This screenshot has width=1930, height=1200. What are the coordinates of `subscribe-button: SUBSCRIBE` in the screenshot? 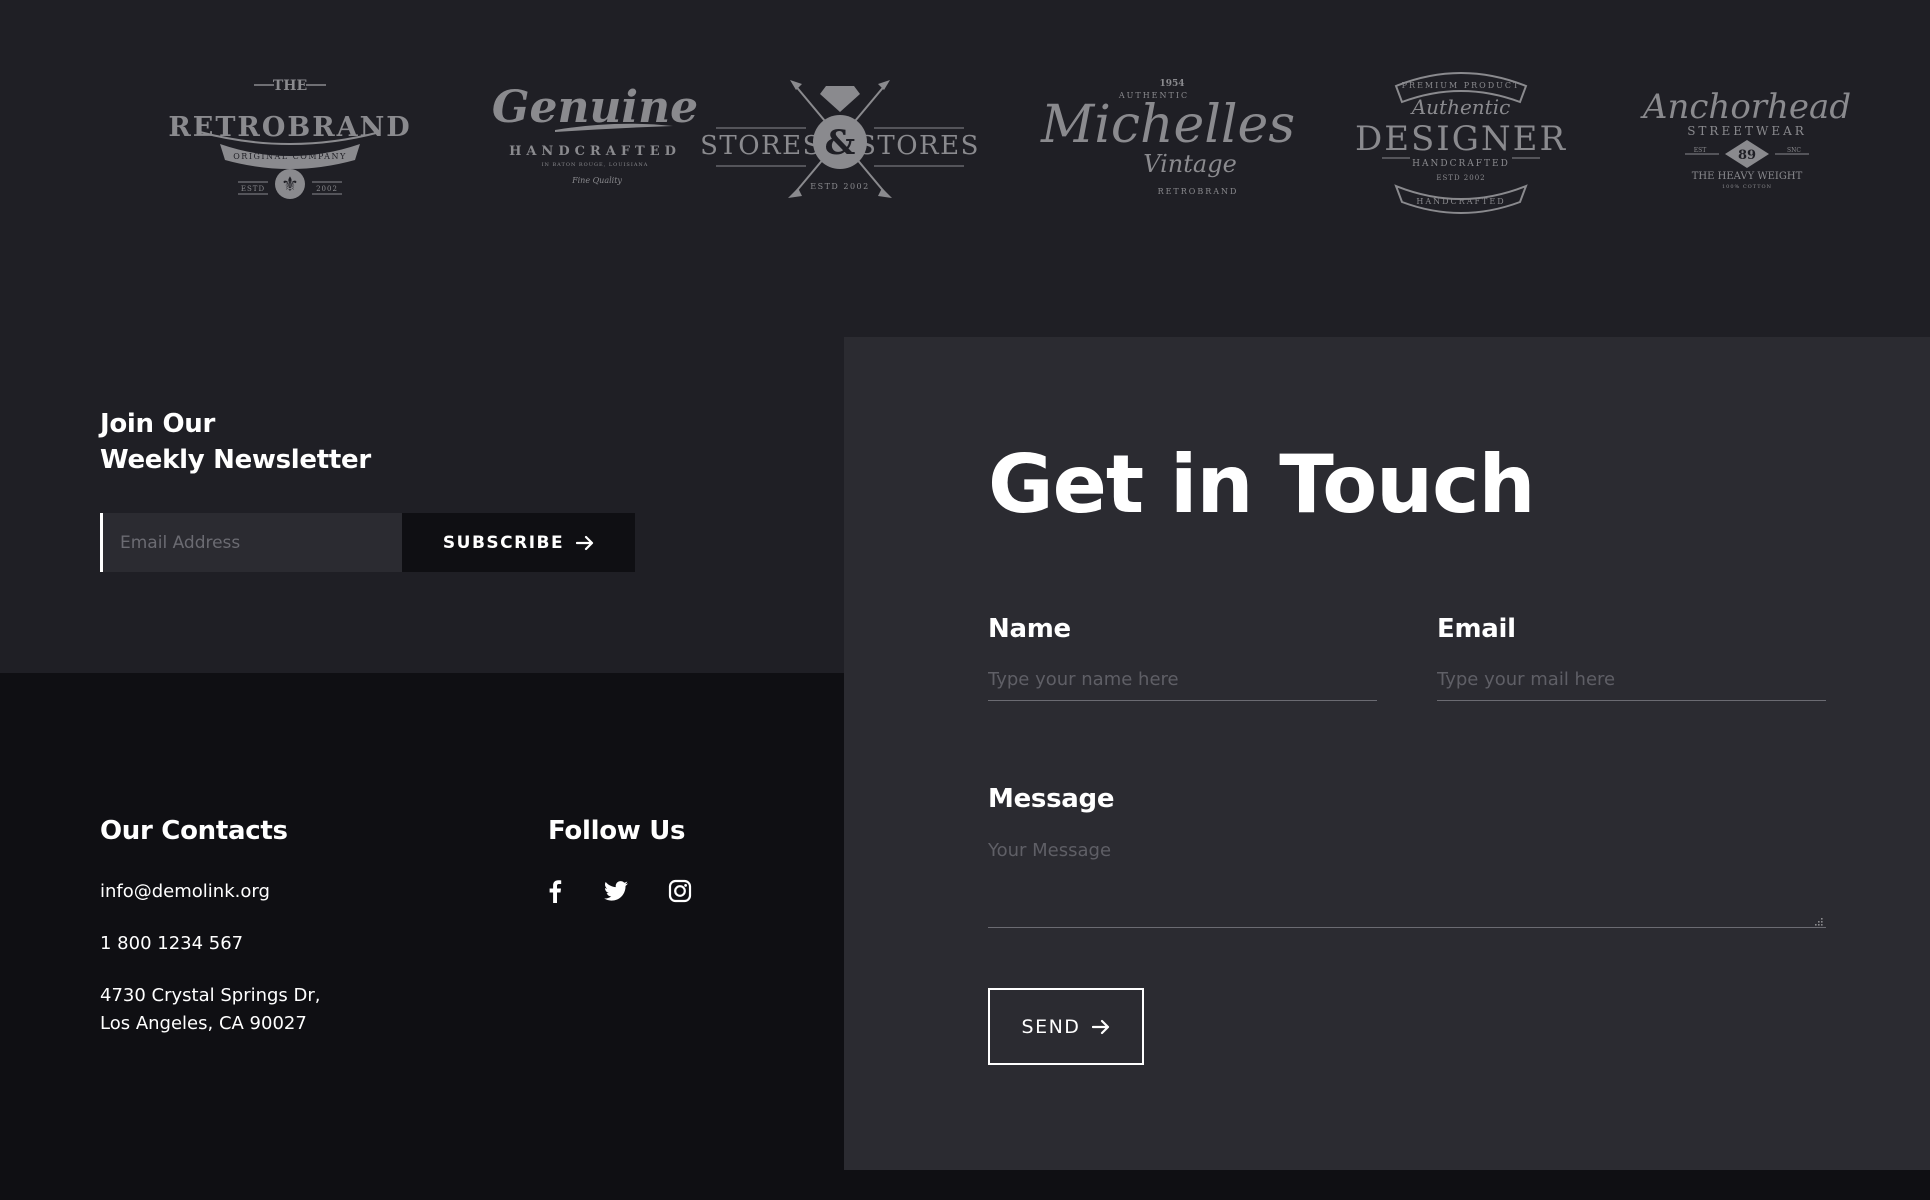 It's located at (518, 542).